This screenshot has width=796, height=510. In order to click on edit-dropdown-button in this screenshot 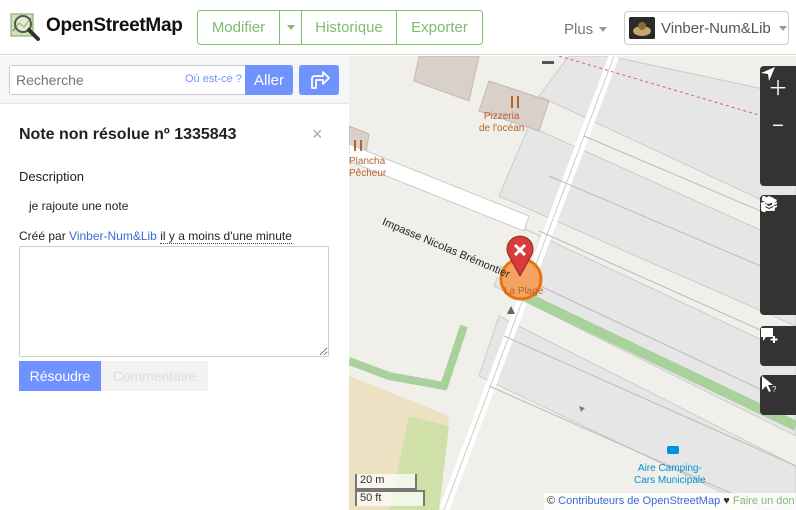, I will do `click(291, 27)`.